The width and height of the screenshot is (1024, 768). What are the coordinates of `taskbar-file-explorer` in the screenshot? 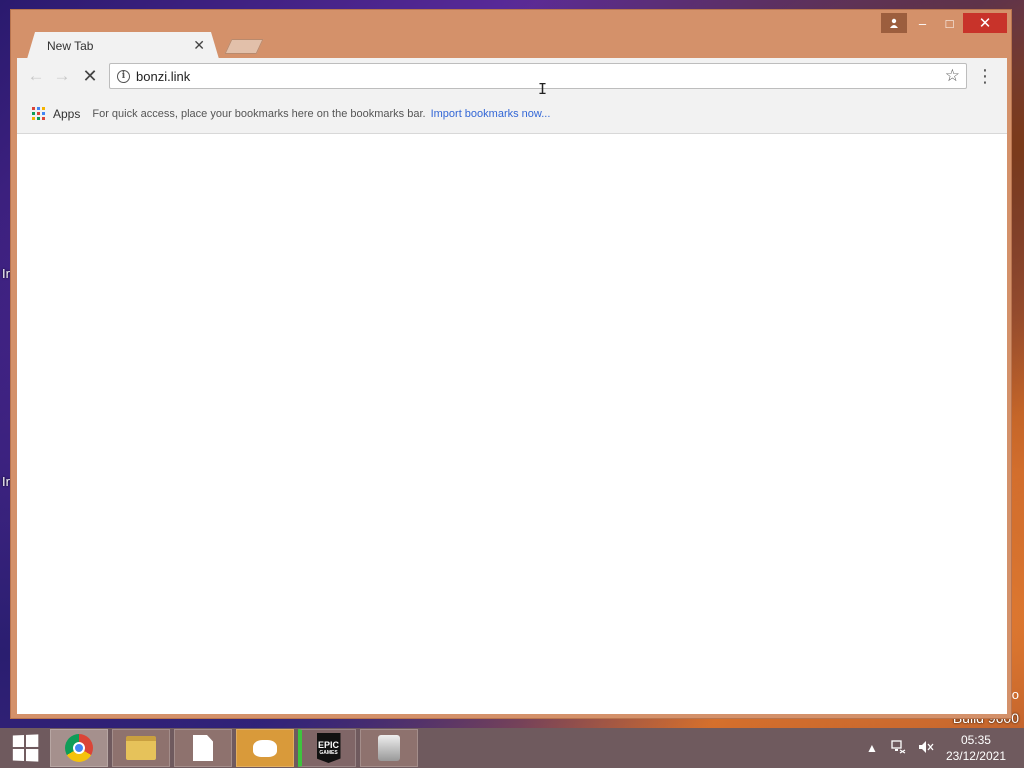 It's located at (141, 748).